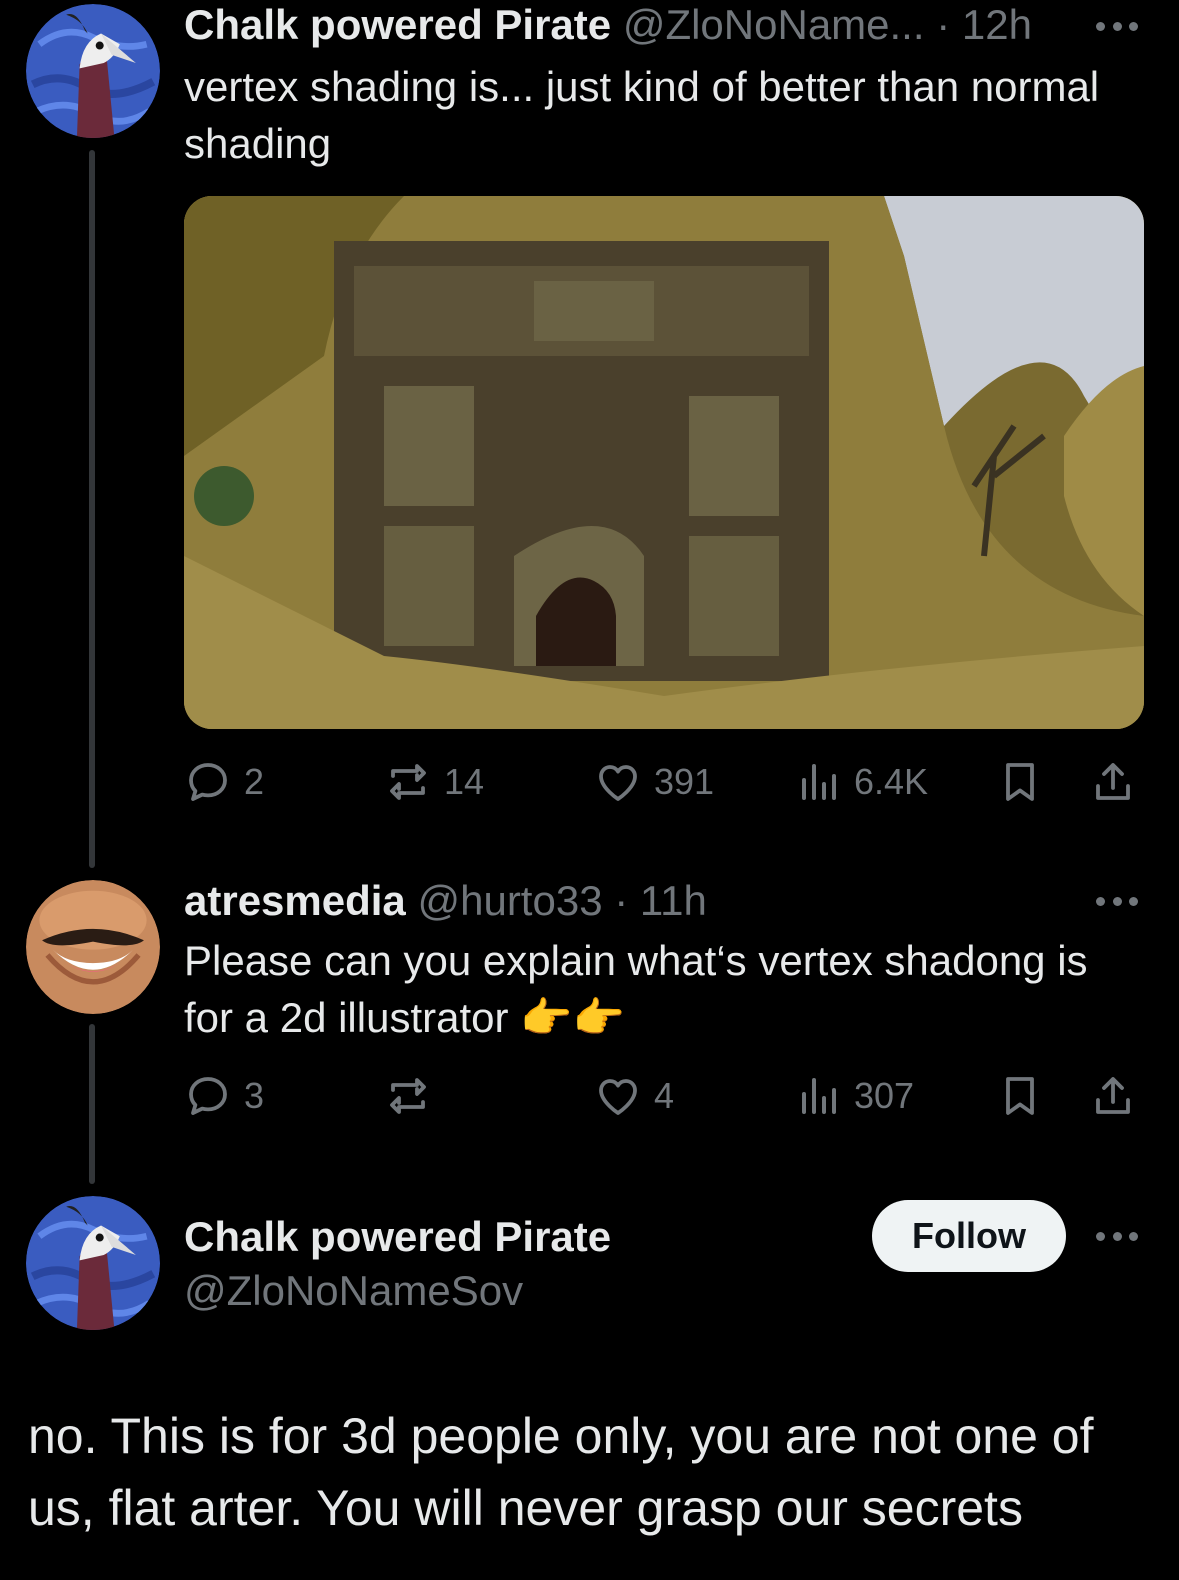 The width and height of the screenshot is (1179, 1580). Describe the element at coordinates (891, 781) in the screenshot. I see `views-count: 6.4K` at that location.